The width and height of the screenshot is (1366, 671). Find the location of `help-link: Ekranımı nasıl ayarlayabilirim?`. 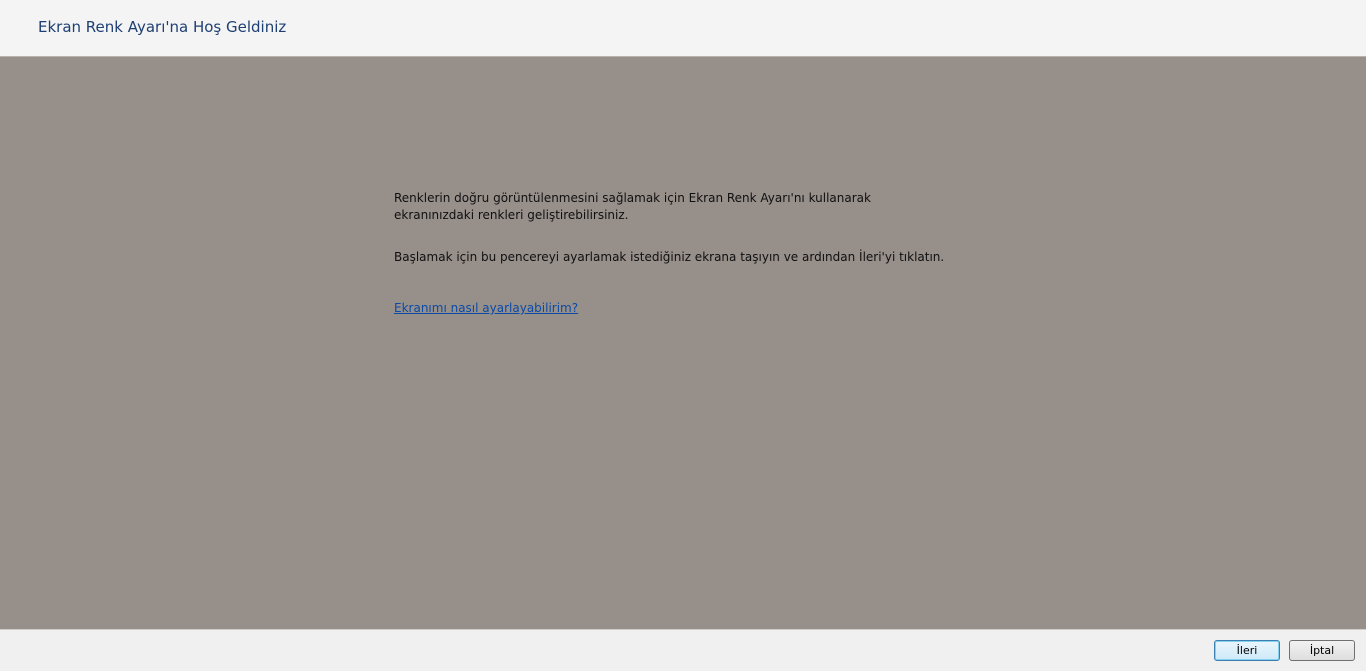

help-link: Ekranımı nasıl ayarlayabilirim? is located at coordinates (486, 308).